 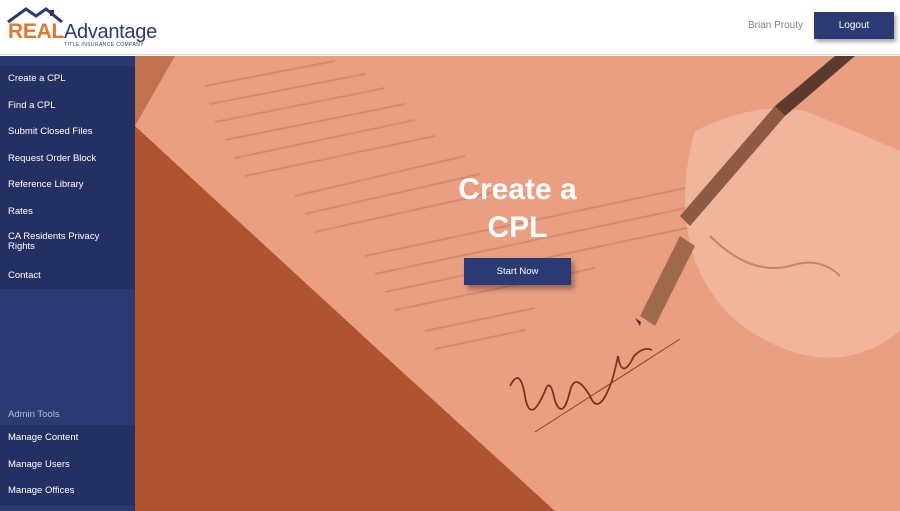 I want to click on sidebar-item-create-cpl: Create a CPL, so click(x=67, y=79).